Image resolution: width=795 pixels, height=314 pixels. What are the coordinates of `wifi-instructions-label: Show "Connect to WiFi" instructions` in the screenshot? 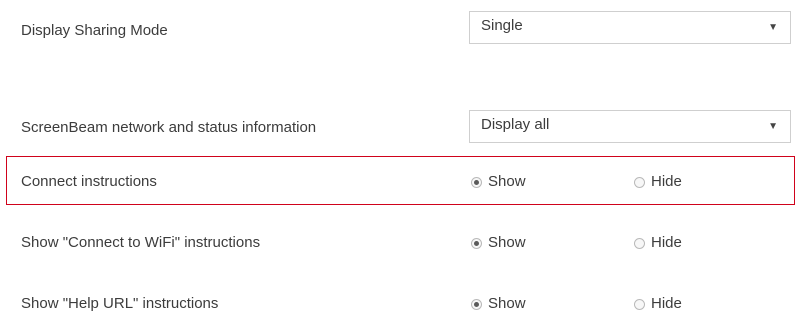 It's located at (141, 242).